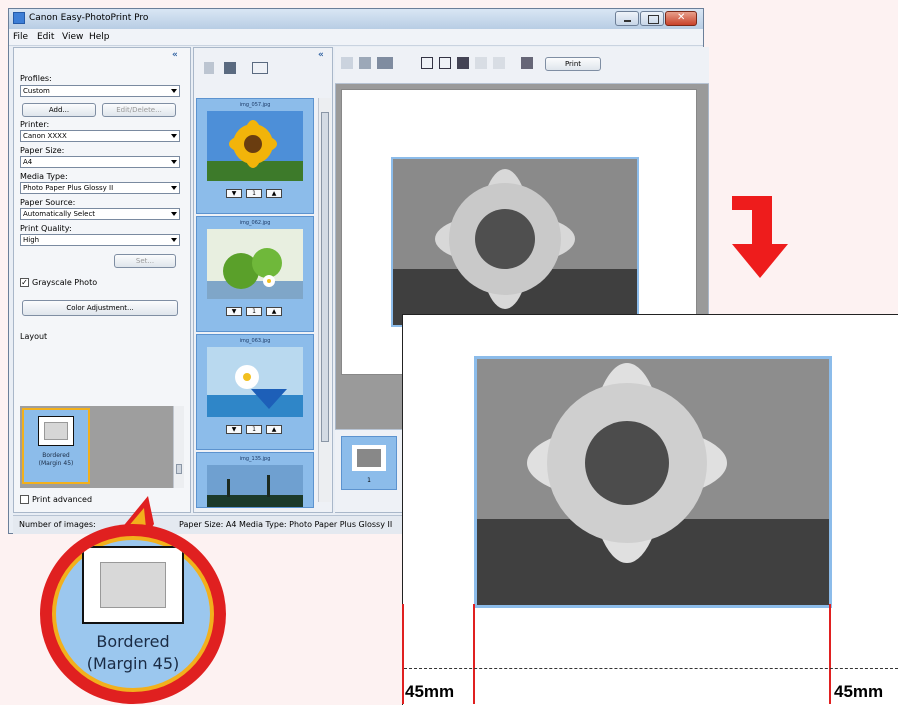 The width and height of the screenshot is (898, 705). What do you see at coordinates (859, 691) in the screenshot?
I see `right-margin-label: 45mm` at bounding box center [859, 691].